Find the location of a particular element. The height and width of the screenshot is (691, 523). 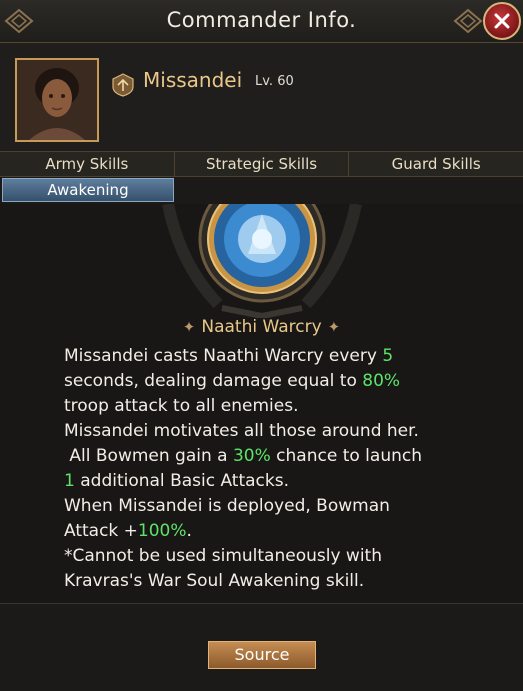

description-text: chance to launch is located at coordinates (349, 456).